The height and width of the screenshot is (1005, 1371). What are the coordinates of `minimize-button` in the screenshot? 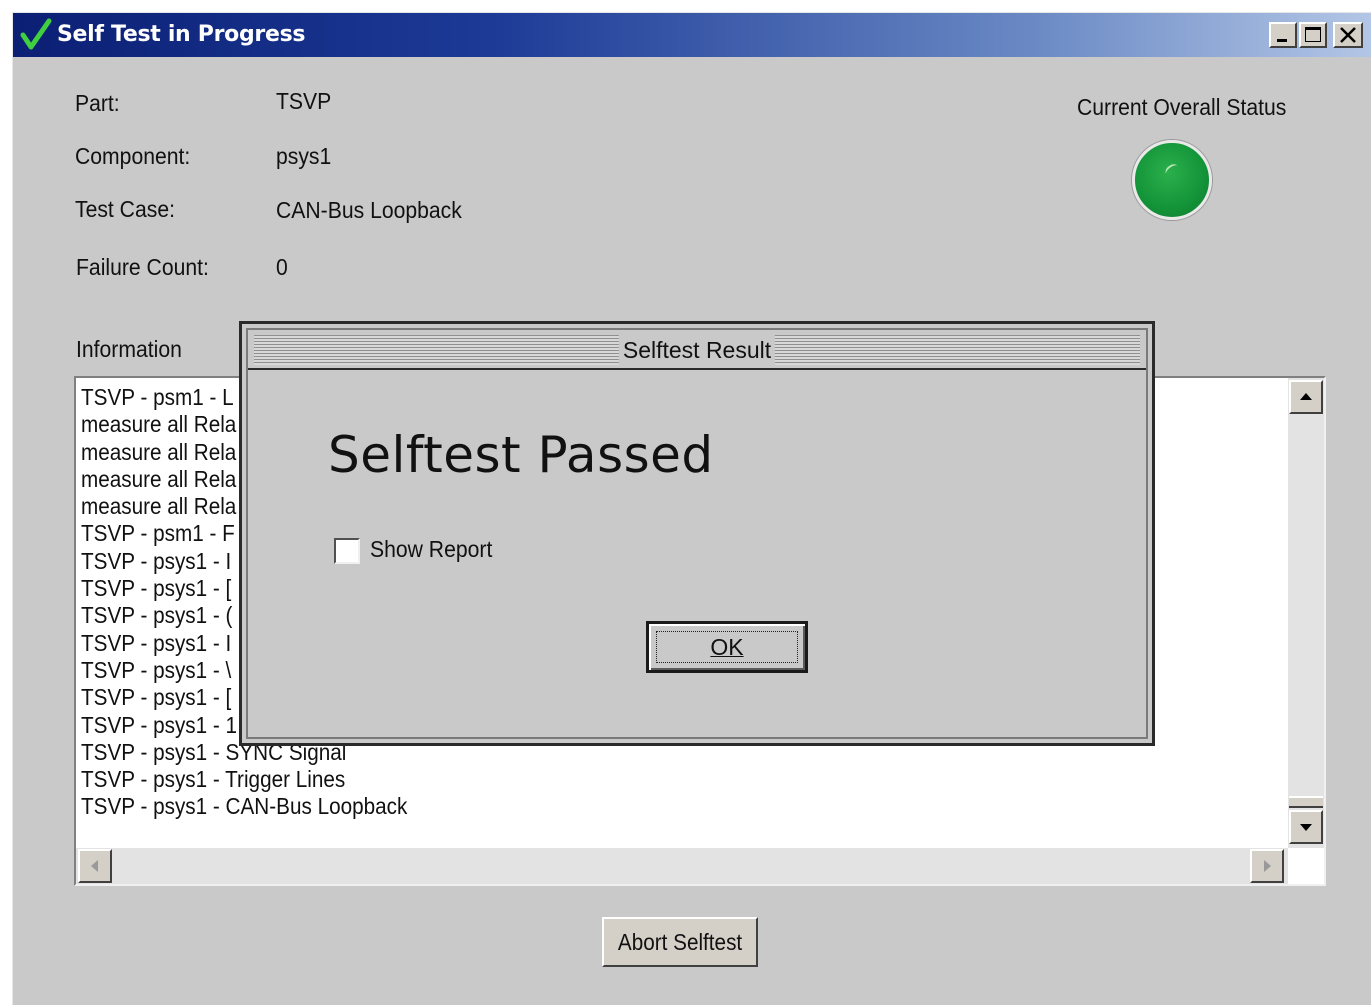 It's located at (1283, 35).